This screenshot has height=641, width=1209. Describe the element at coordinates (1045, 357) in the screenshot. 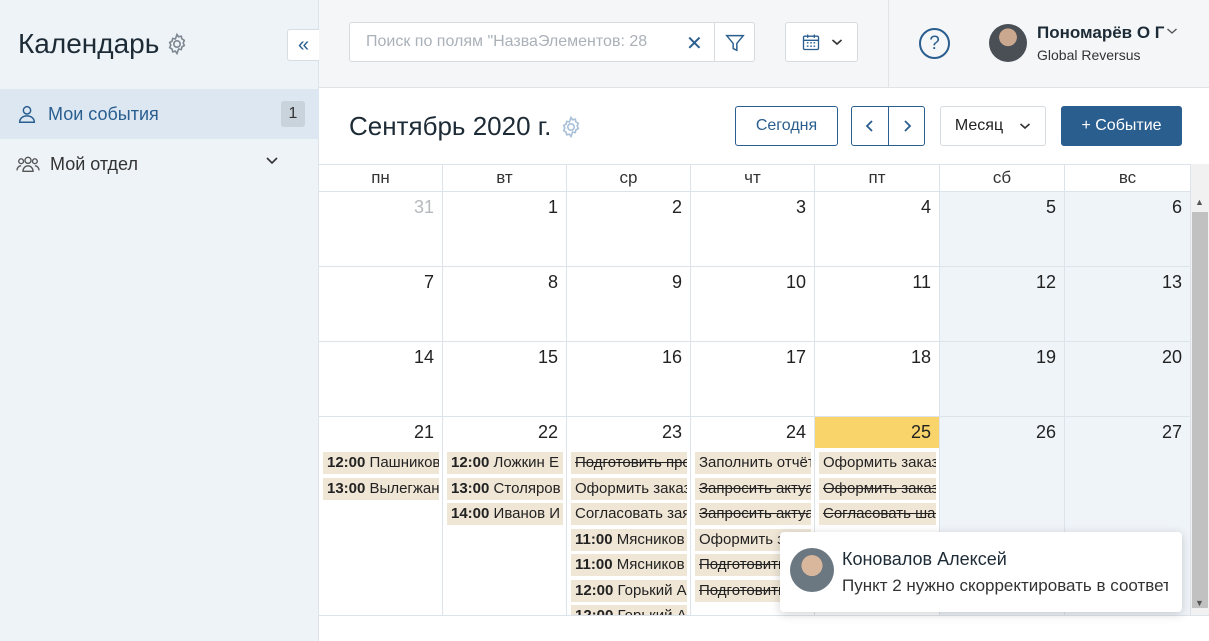

I see `day-number: 19` at that location.